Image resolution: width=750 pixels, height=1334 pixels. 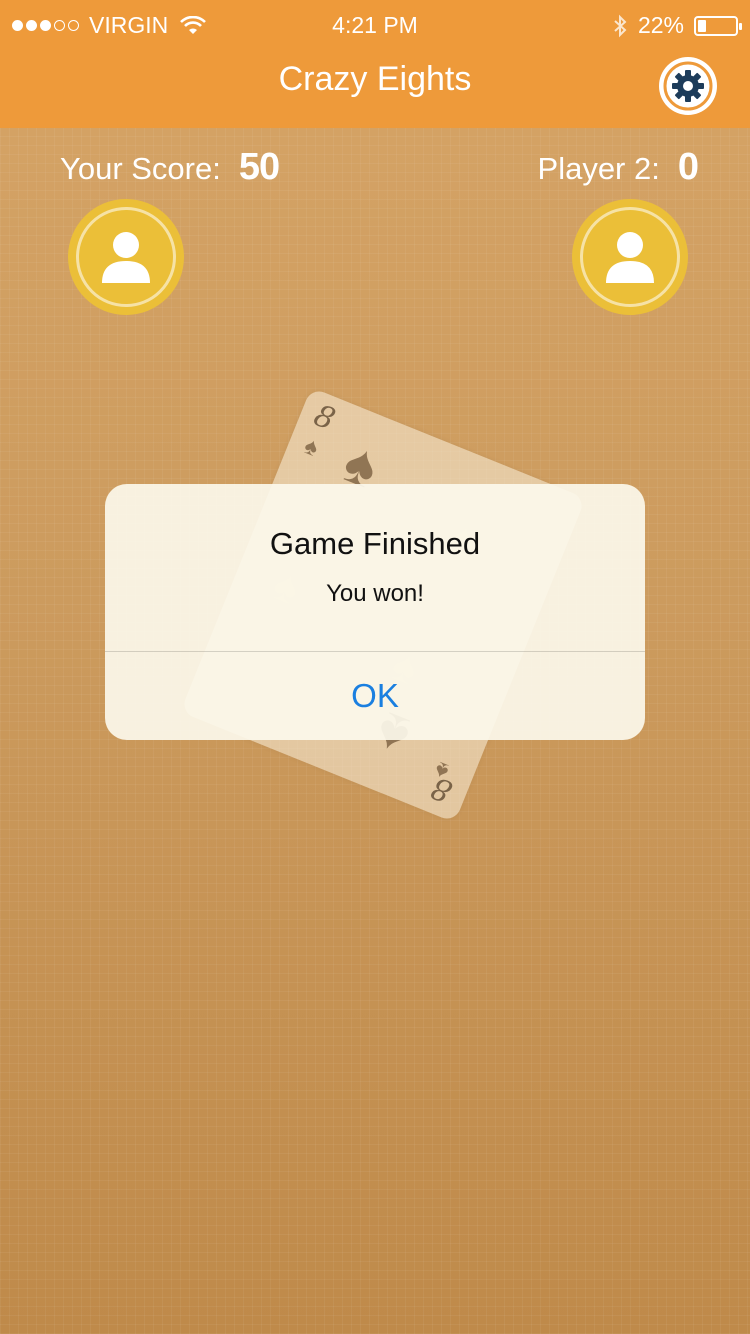 What do you see at coordinates (598, 168) in the screenshot?
I see `player2-score-label: Player 2:` at bounding box center [598, 168].